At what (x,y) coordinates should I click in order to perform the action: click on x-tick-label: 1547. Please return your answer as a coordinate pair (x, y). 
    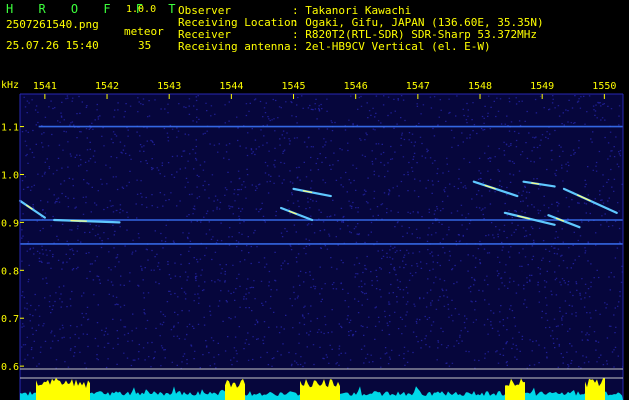
    Looking at the image, I should click on (418, 86).